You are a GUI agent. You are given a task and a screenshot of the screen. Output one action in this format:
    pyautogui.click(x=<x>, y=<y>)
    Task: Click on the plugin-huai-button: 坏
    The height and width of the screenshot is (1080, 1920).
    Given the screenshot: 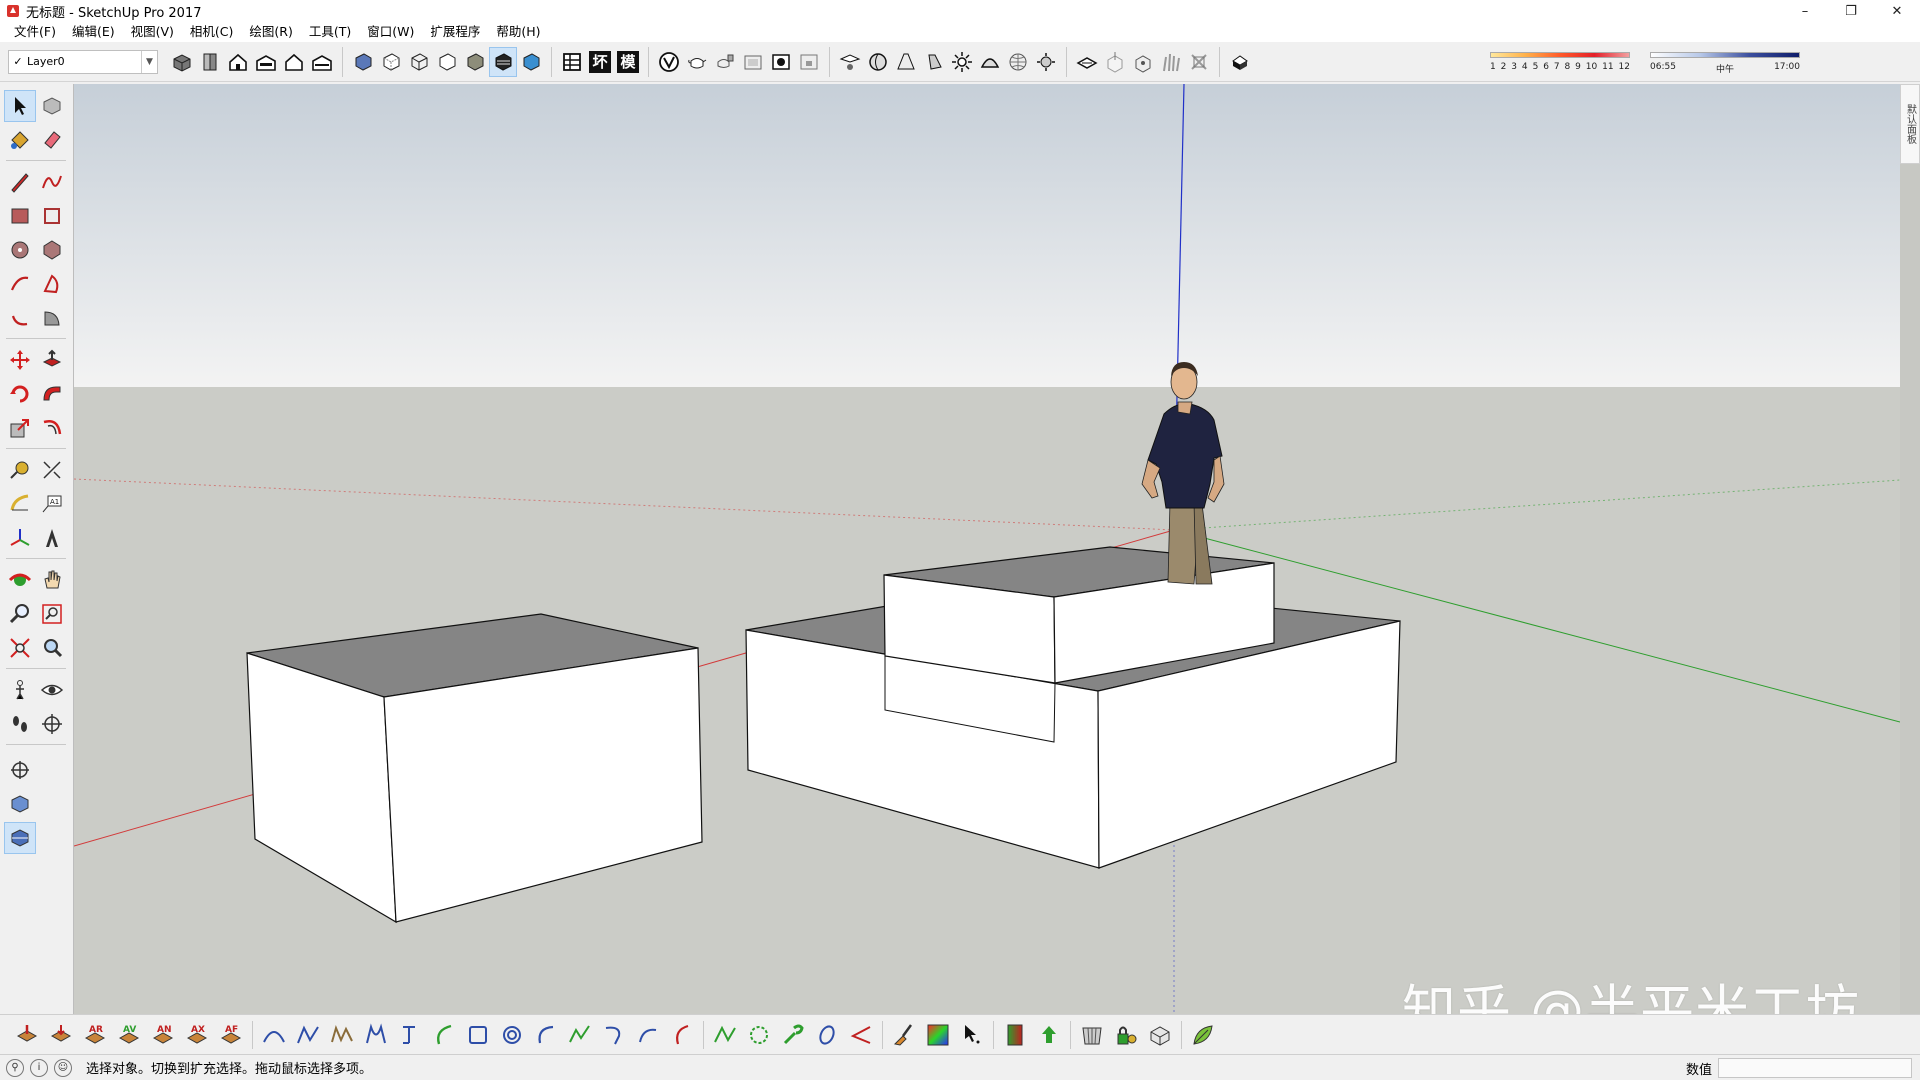 What is the action you would take?
    pyautogui.click(x=600, y=62)
    